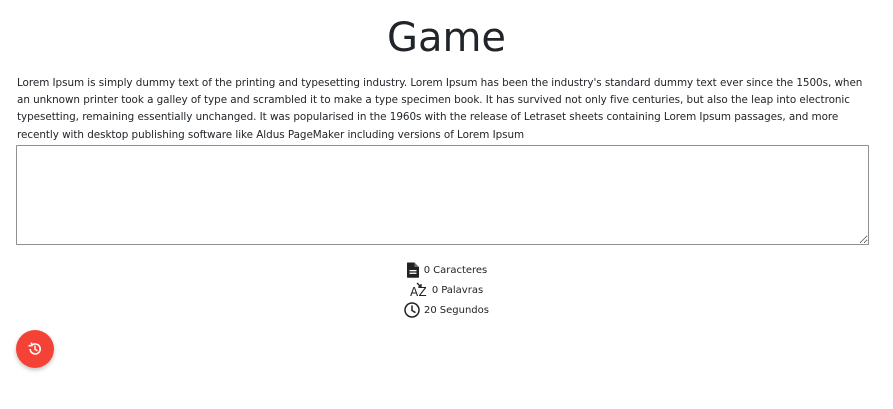  What do you see at coordinates (419, 290) in the screenshot?
I see `az-sort-icon: A Z` at bounding box center [419, 290].